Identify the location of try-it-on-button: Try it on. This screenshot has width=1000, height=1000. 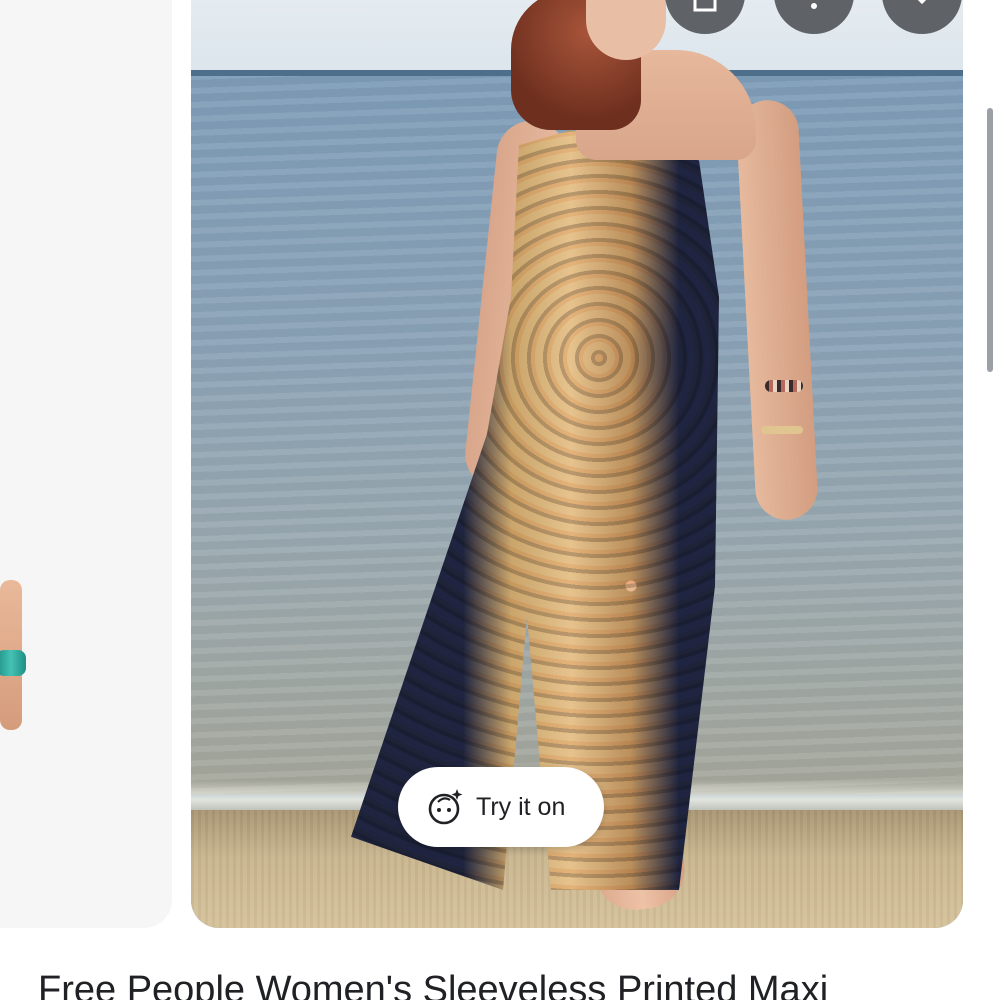
(501, 807).